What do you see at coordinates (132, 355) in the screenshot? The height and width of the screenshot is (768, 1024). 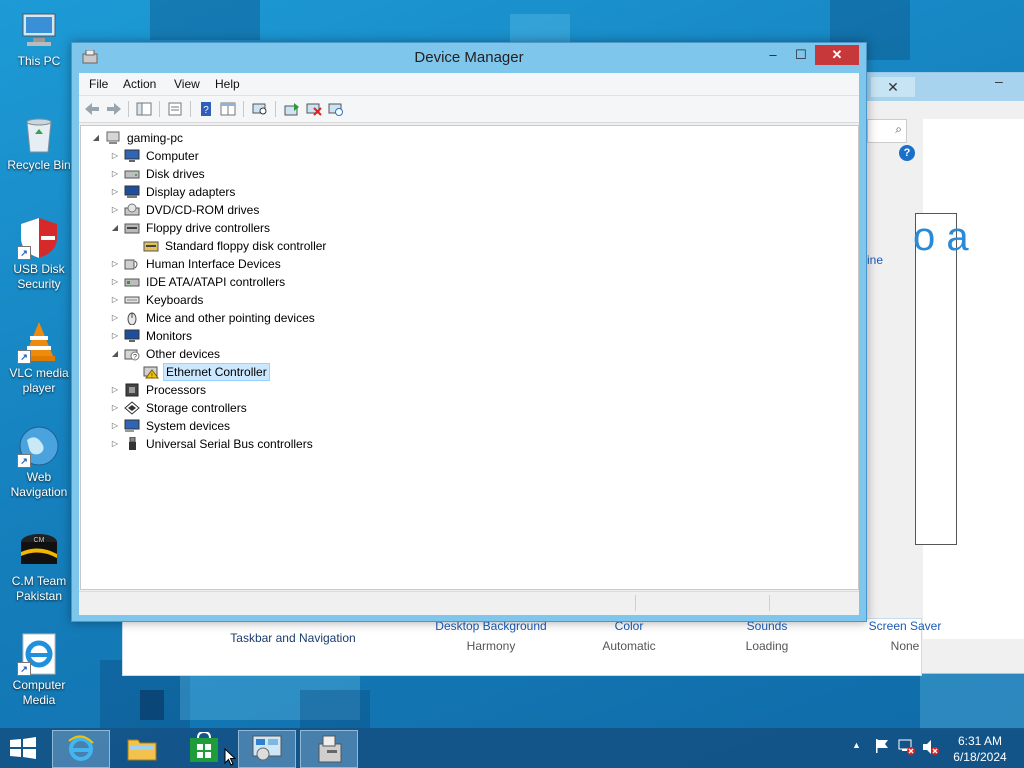 I see `other-devices-icon: ?` at bounding box center [132, 355].